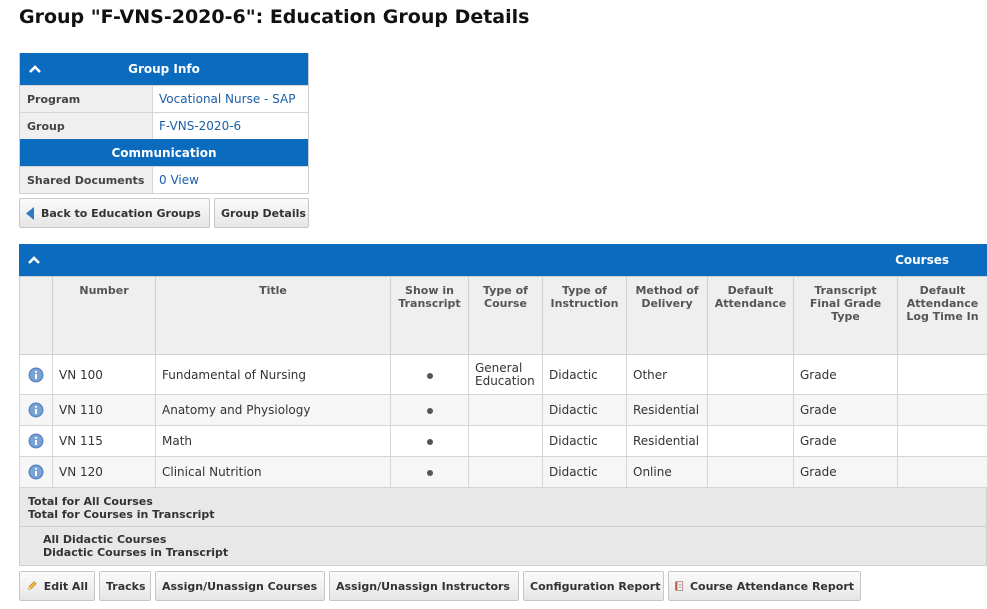  I want to click on didactic-transcript-courses: Didactic Courses in Transcript, so click(136, 552).